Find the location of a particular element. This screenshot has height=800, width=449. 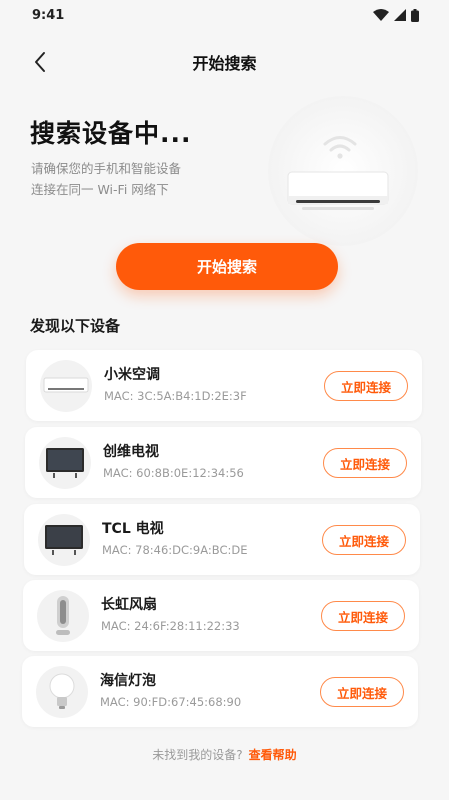

device-mac: MAC: 3C:5A:B4:1D:2E:3F is located at coordinates (175, 396).